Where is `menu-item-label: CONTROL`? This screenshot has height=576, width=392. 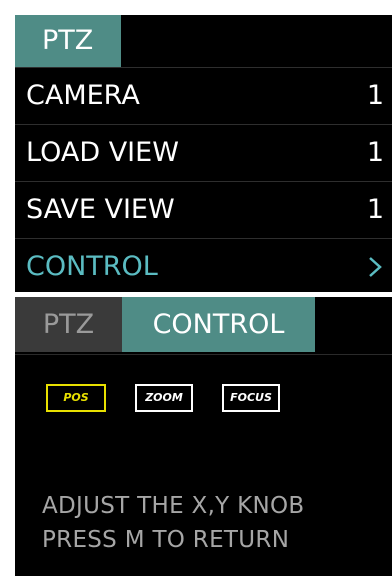
menu-item-label: CONTROL is located at coordinates (92, 266).